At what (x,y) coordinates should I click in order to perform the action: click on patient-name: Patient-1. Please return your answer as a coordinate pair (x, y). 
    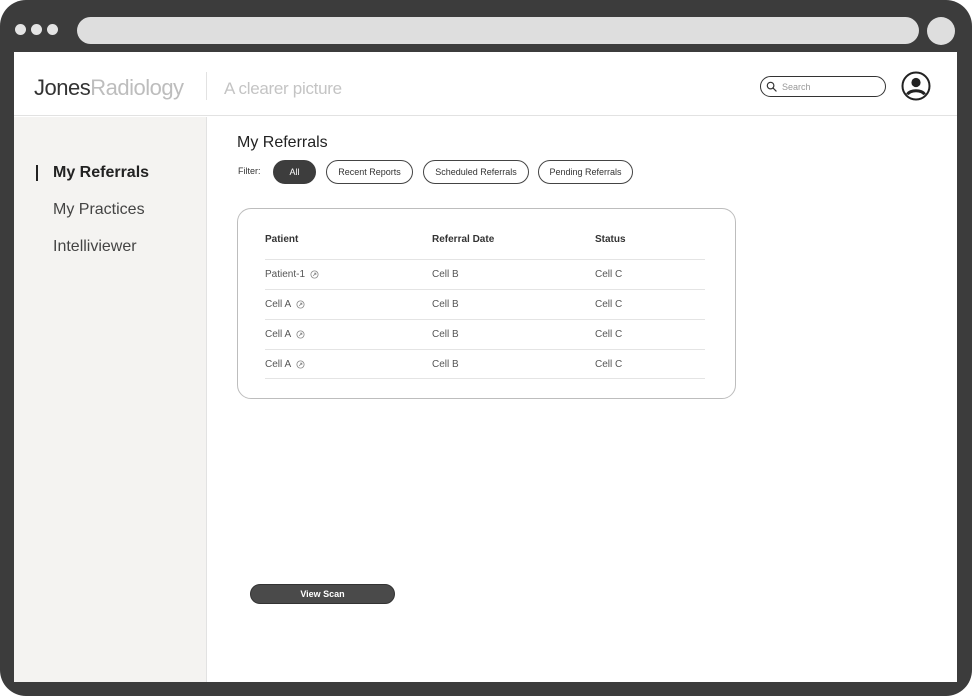
    Looking at the image, I should click on (285, 274).